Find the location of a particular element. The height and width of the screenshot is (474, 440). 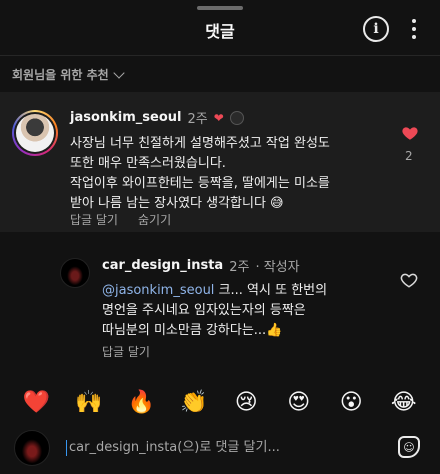

reply-header: car_design_insta 2주 · 작성자 is located at coordinates (201, 265).